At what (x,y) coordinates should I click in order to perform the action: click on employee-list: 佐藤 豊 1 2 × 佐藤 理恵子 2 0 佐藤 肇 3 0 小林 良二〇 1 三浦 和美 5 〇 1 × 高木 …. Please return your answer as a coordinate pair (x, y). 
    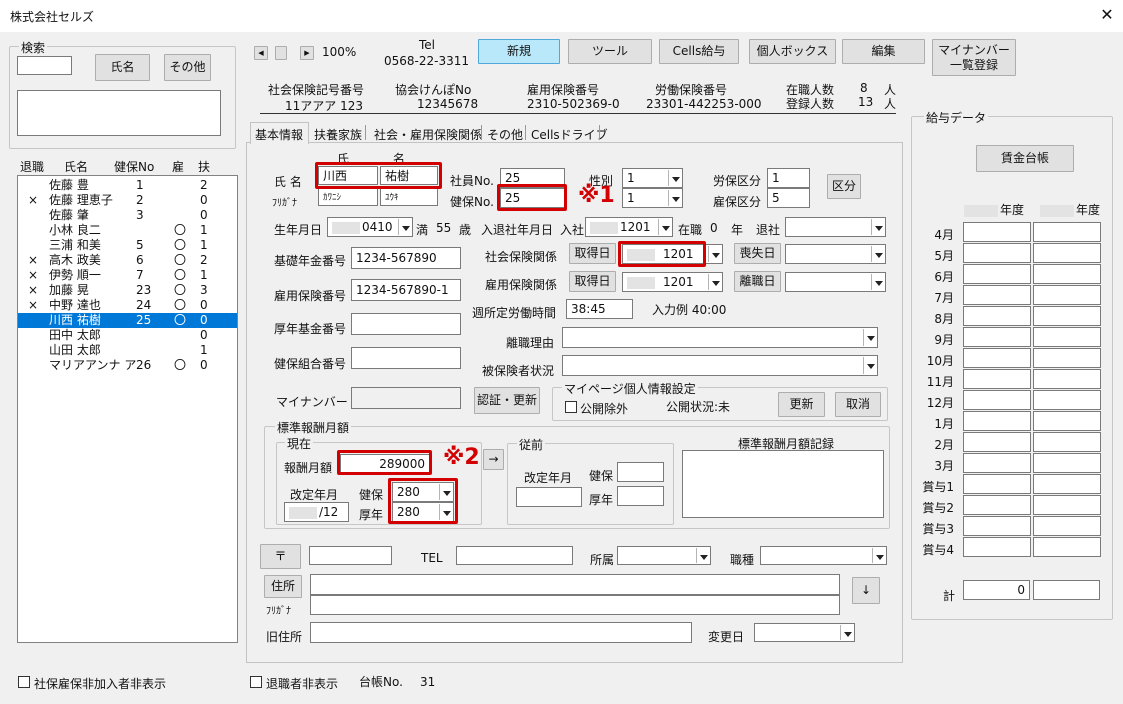
    Looking at the image, I should click on (127, 409).